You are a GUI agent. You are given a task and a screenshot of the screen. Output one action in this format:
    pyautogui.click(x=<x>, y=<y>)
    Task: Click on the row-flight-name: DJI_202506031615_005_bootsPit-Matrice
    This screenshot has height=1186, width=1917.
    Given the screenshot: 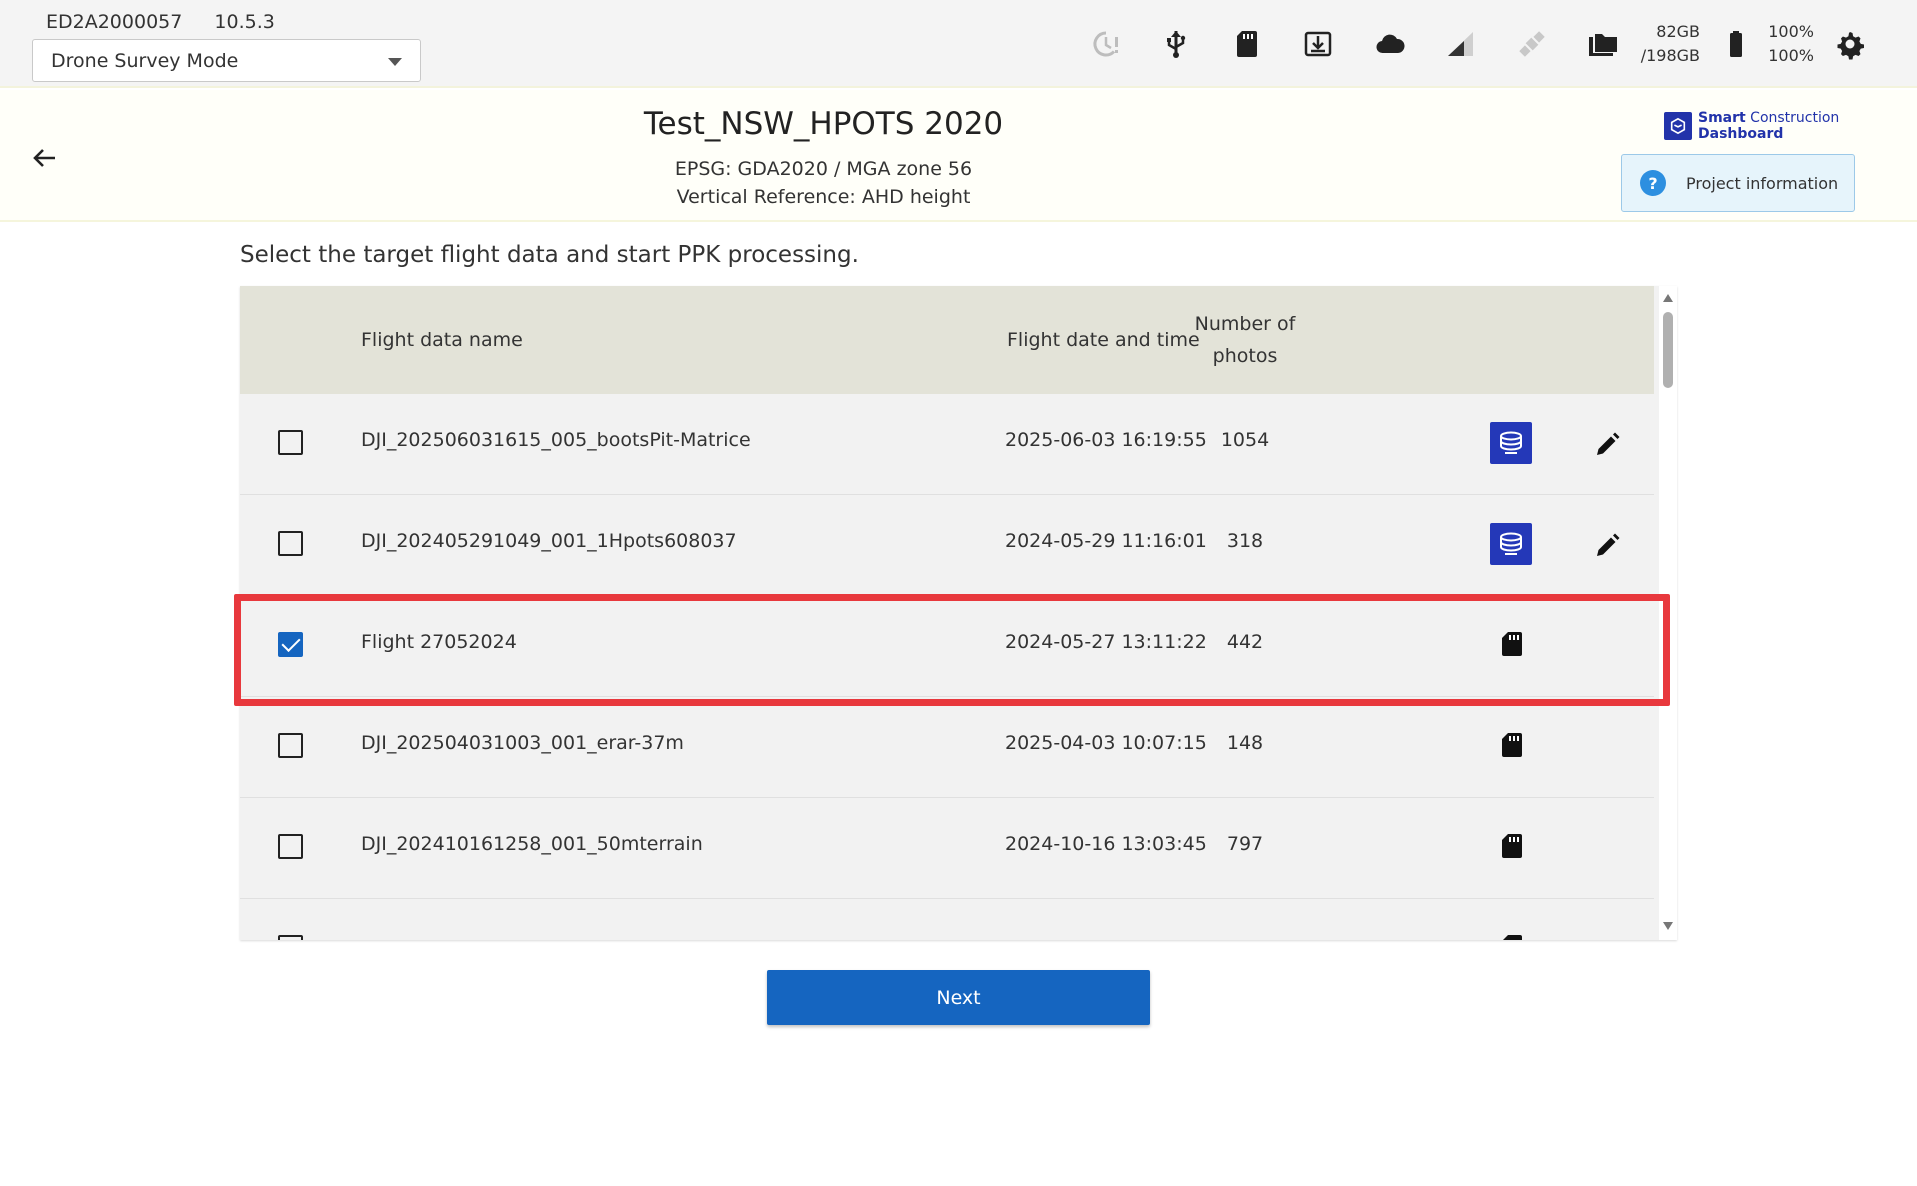 What is the action you would take?
    pyautogui.click(x=556, y=440)
    